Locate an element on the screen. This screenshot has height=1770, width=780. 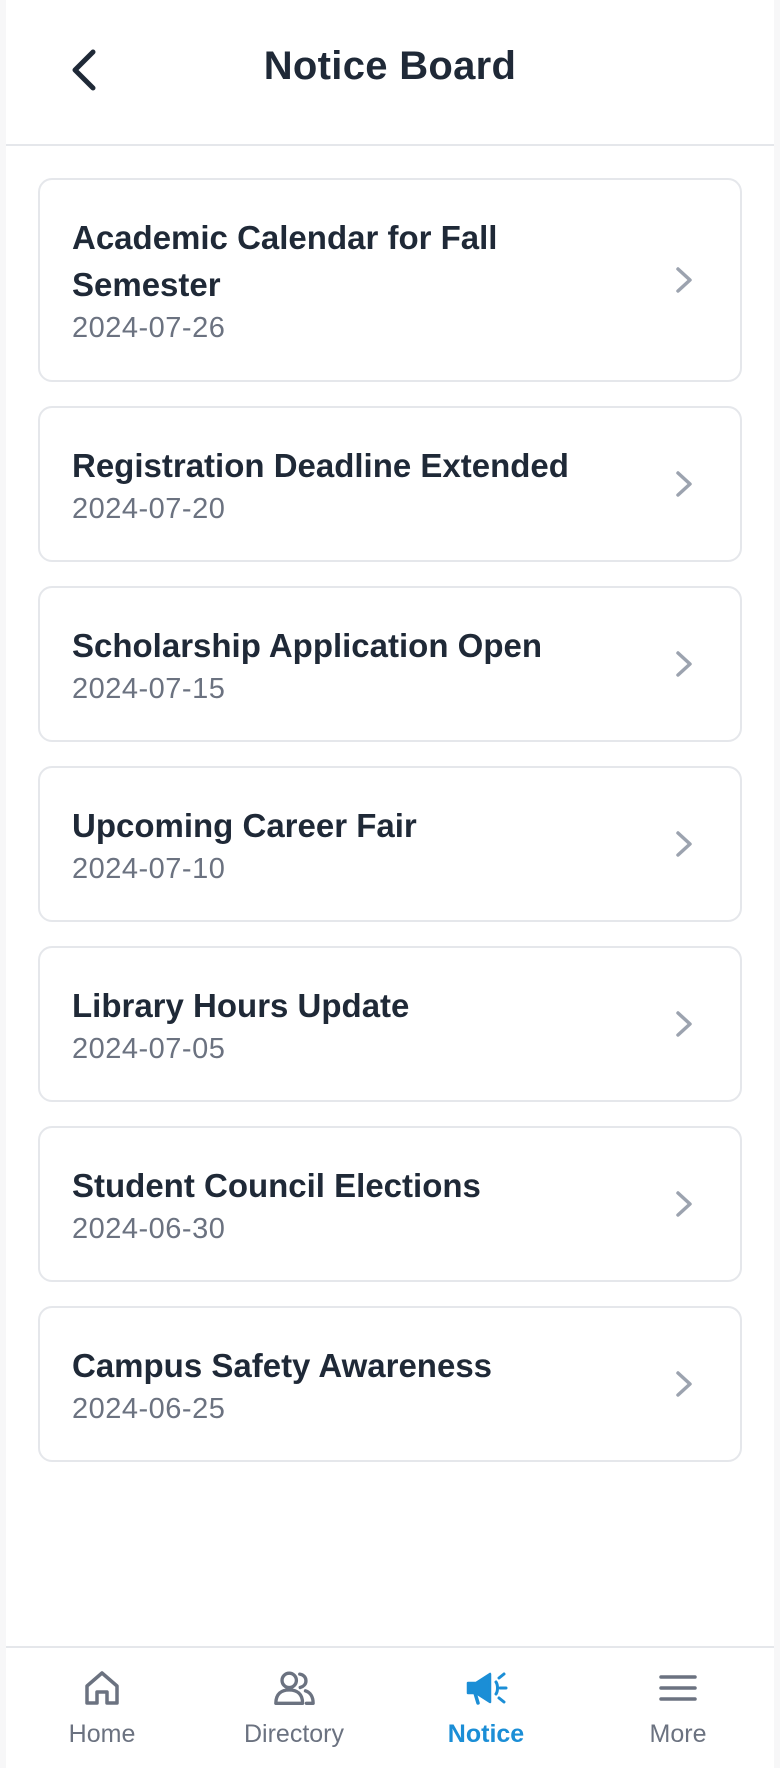
home-icon is located at coordinates (102, 1688).